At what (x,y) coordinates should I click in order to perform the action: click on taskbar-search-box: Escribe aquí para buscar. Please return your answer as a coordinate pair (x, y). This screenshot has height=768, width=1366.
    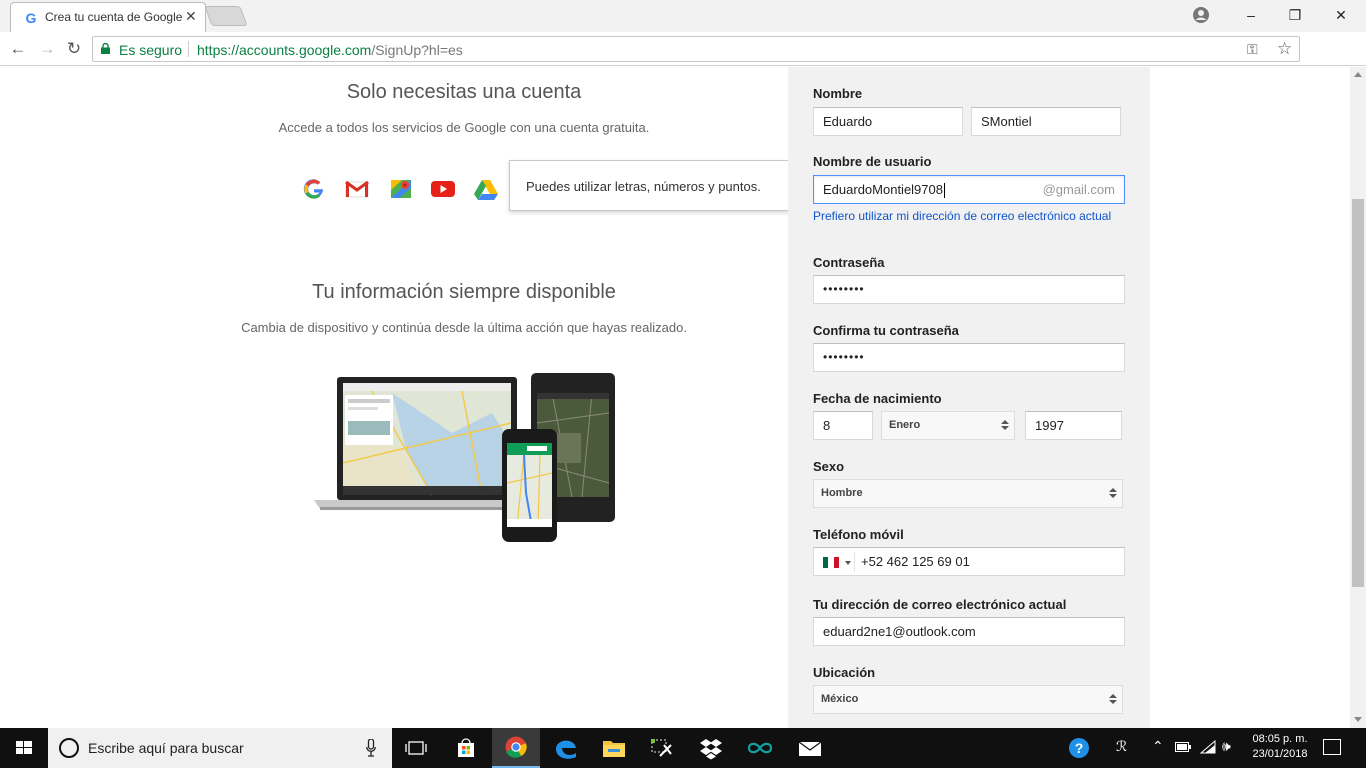
    Looking at the image, I should click on (220, 748).